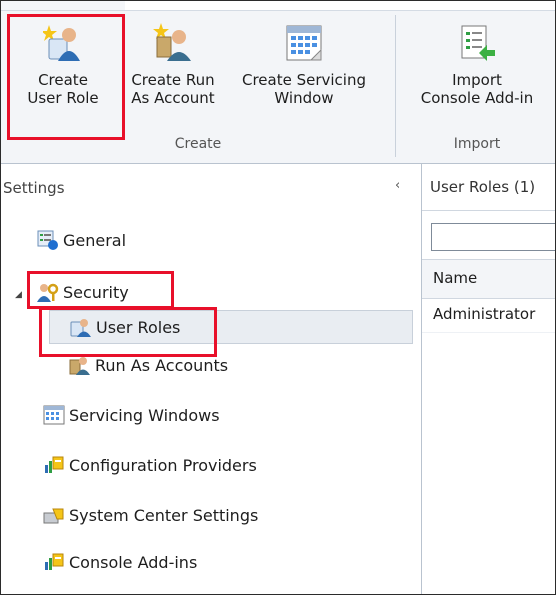 This screenshot has height=595, width=556. What do you see at coordinates (477, 80) in the screenshot?
I see `import-console-addin-line1: Import` at bounding box center [477, 80].